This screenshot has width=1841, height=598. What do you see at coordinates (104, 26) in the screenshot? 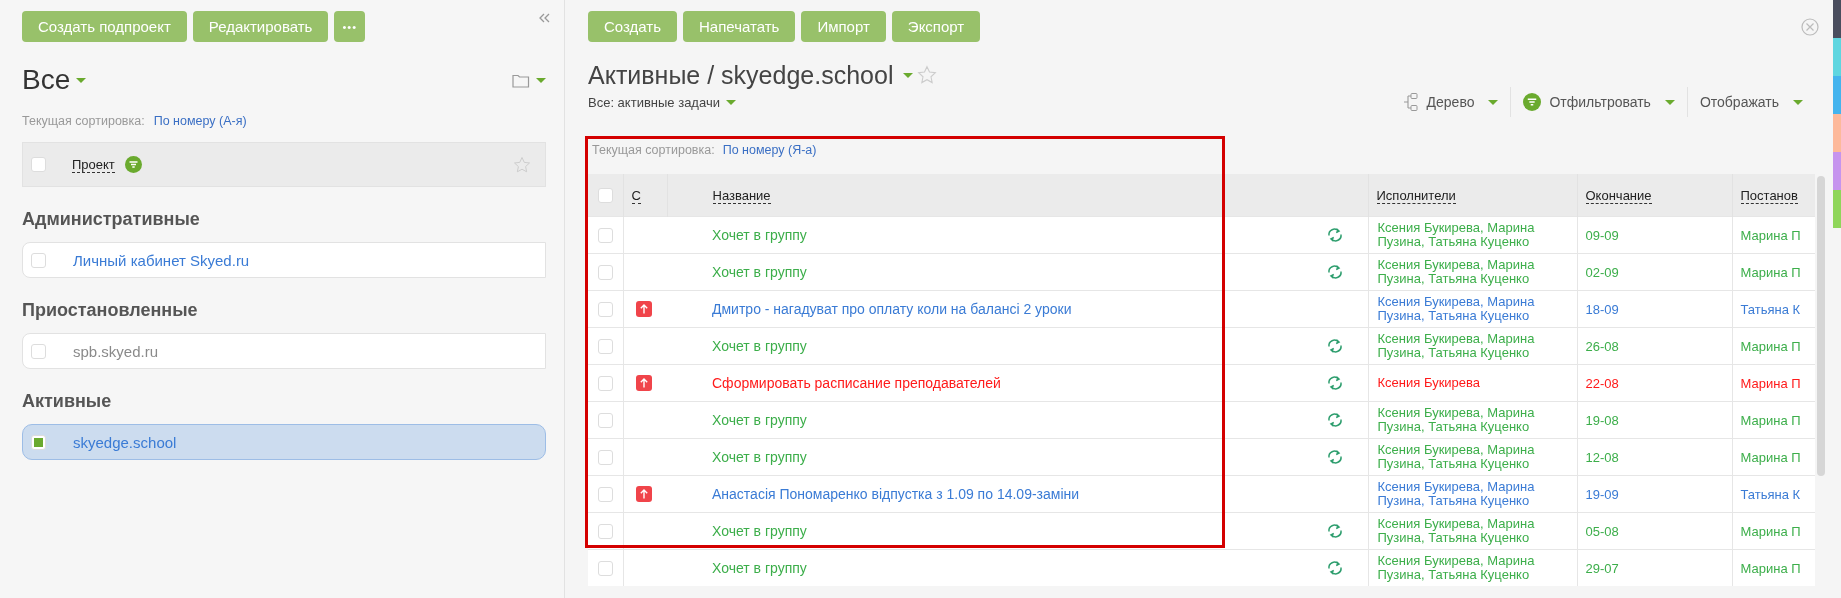
I see `toolbar-button: Создать подпроект` at bounding box center [104, 26].